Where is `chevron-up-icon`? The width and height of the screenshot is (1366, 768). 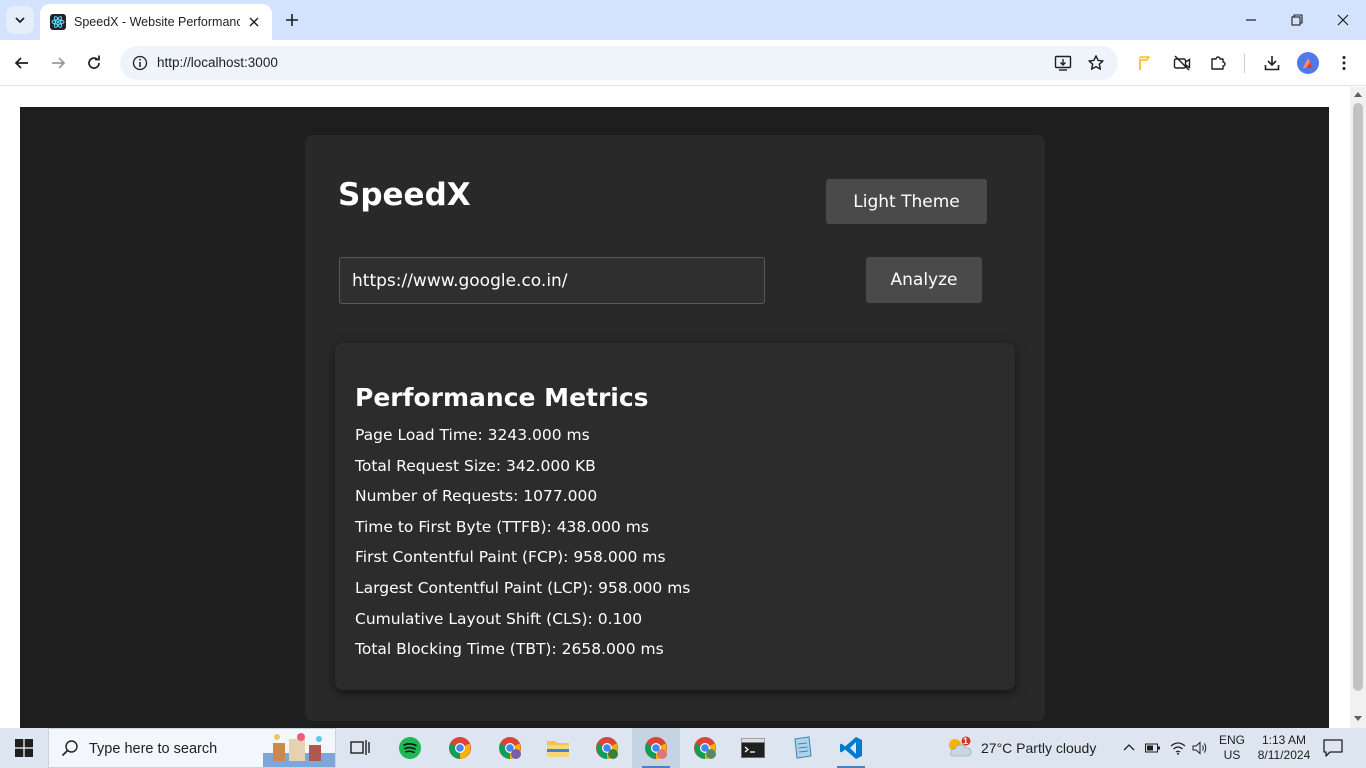
chevron-up-icon is located at coordinates (1129, 748).